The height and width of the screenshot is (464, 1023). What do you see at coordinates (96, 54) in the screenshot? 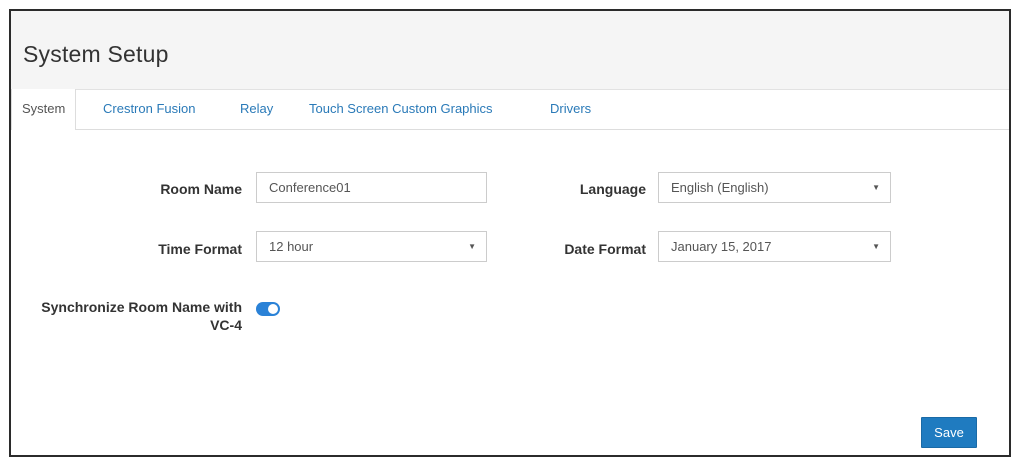
I see `page-title: System Setup` at bounding box center [96, 54].